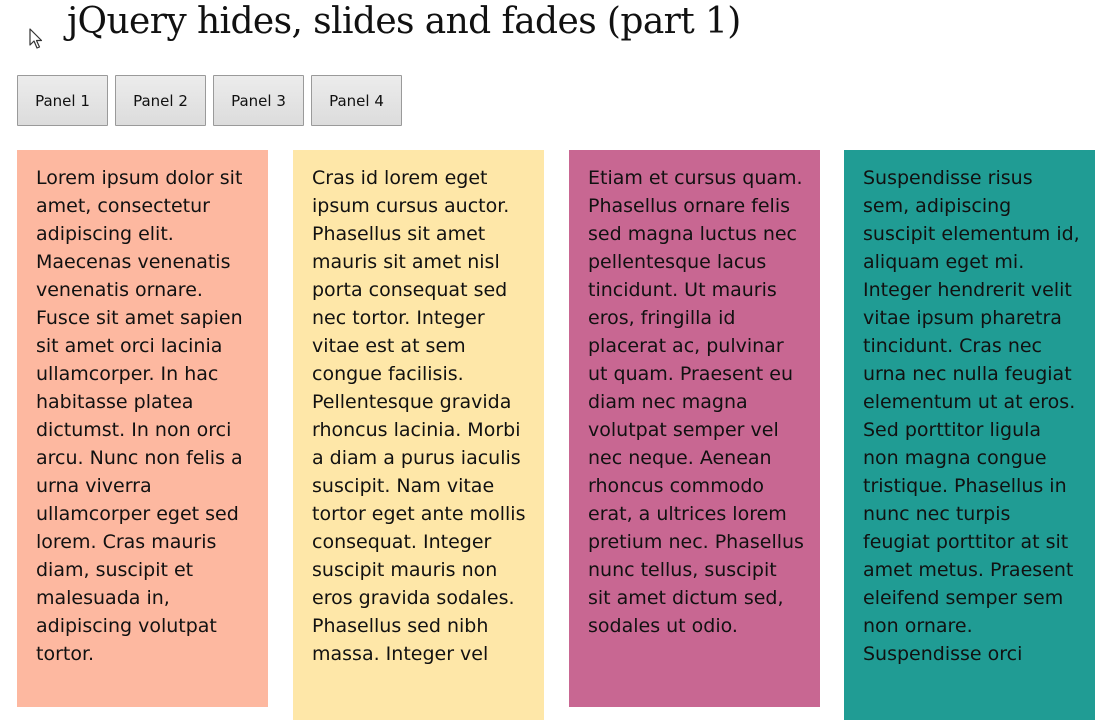 This screenshot has height=720, width=1102. What do you see at coordinates (160, 100) in the screenshot?
I see `panel-2-button: Panel 2` at bounding box center [160, 100].